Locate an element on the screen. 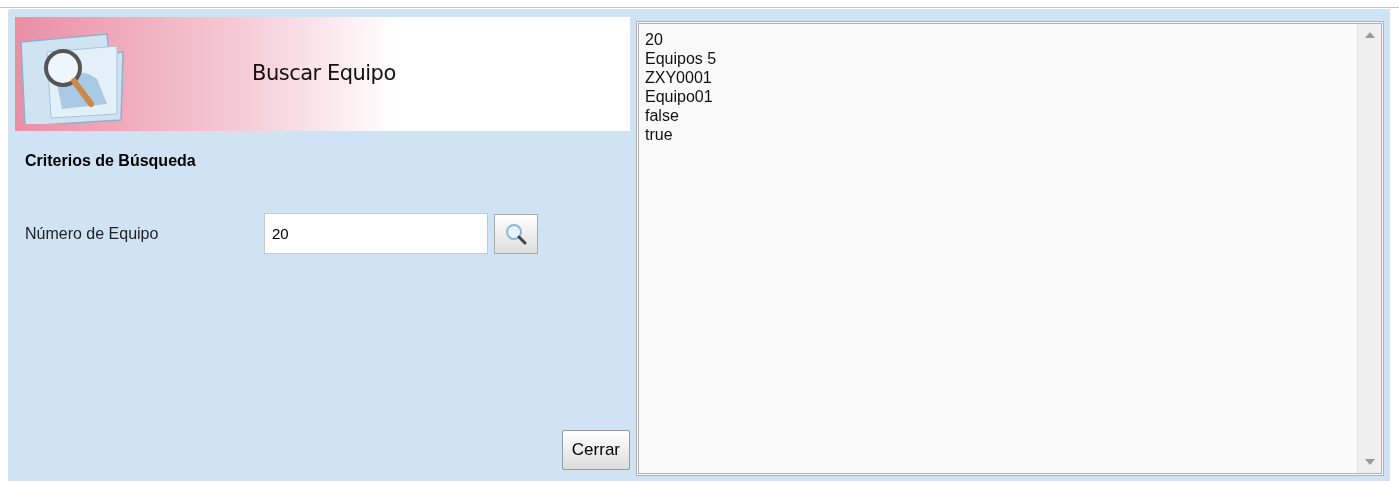  field-label: Número de Equipo is located at coordinates (92, 233).